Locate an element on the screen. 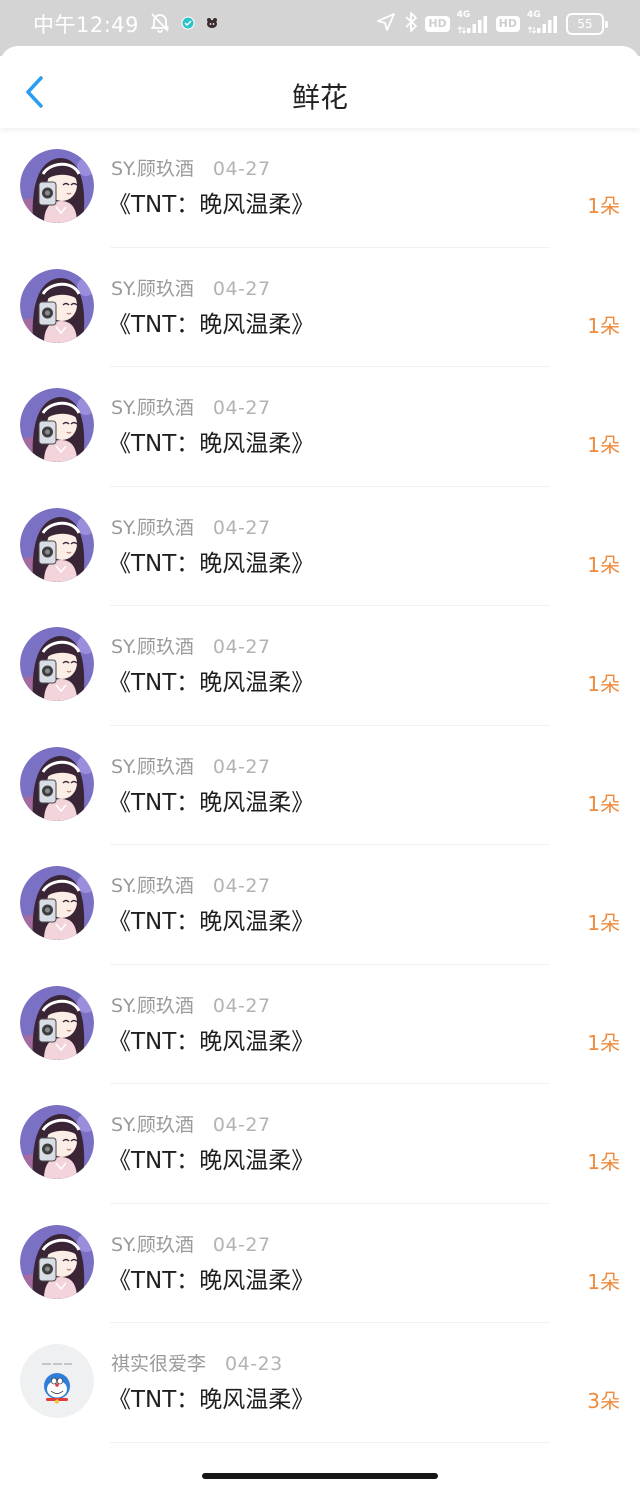 This screenshot has height=1490, width=640. battery-level: 55 is located at coordinates (585, 24).